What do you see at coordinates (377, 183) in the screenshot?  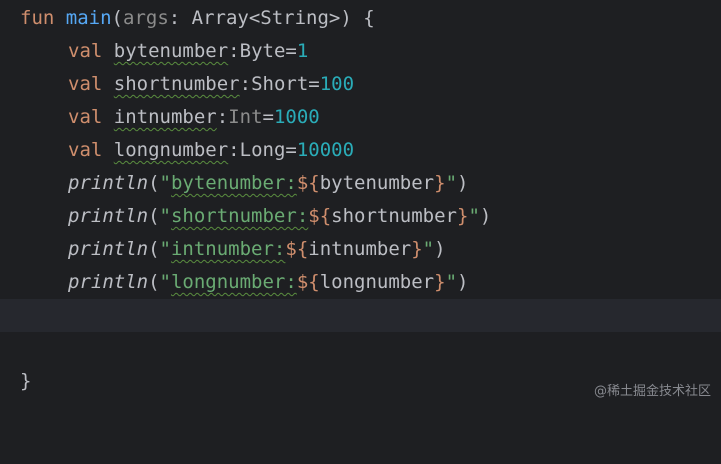 I see `template-variable: bytenumber` at bounding box center [377, 183].